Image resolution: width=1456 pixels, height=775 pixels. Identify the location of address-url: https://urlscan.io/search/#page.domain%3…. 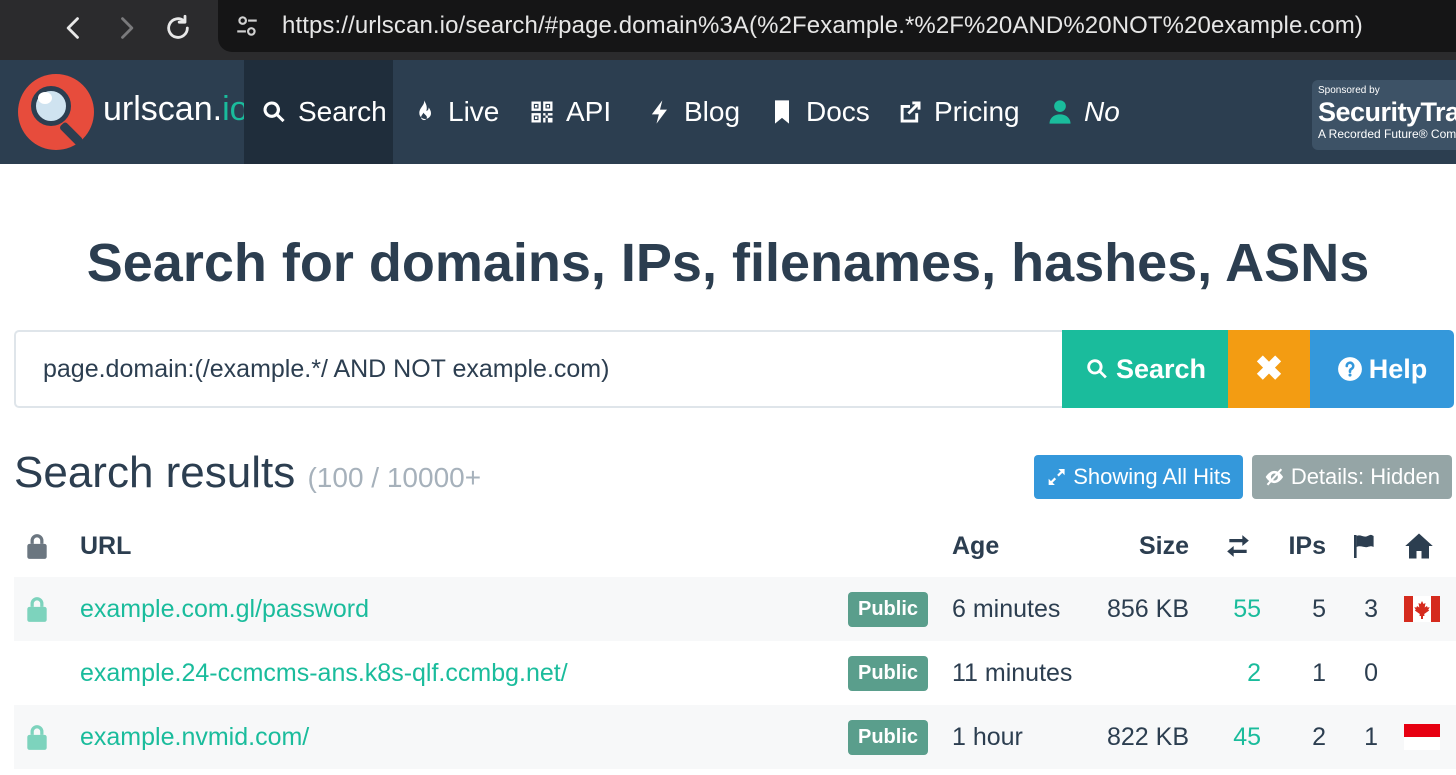
(822, 25).